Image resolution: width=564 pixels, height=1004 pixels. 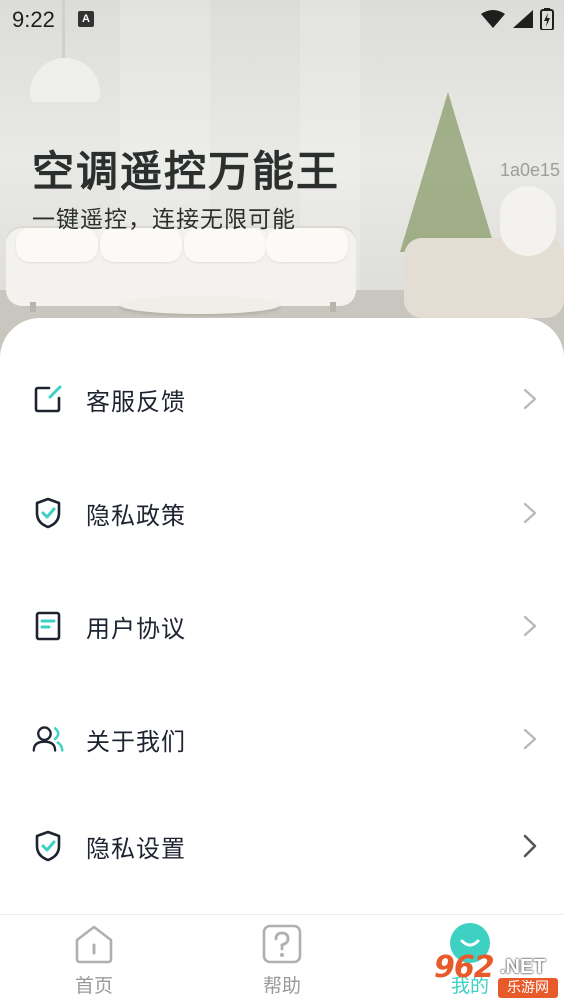 I want to click on watermark-brand: 962, so click(x=464, y=967).